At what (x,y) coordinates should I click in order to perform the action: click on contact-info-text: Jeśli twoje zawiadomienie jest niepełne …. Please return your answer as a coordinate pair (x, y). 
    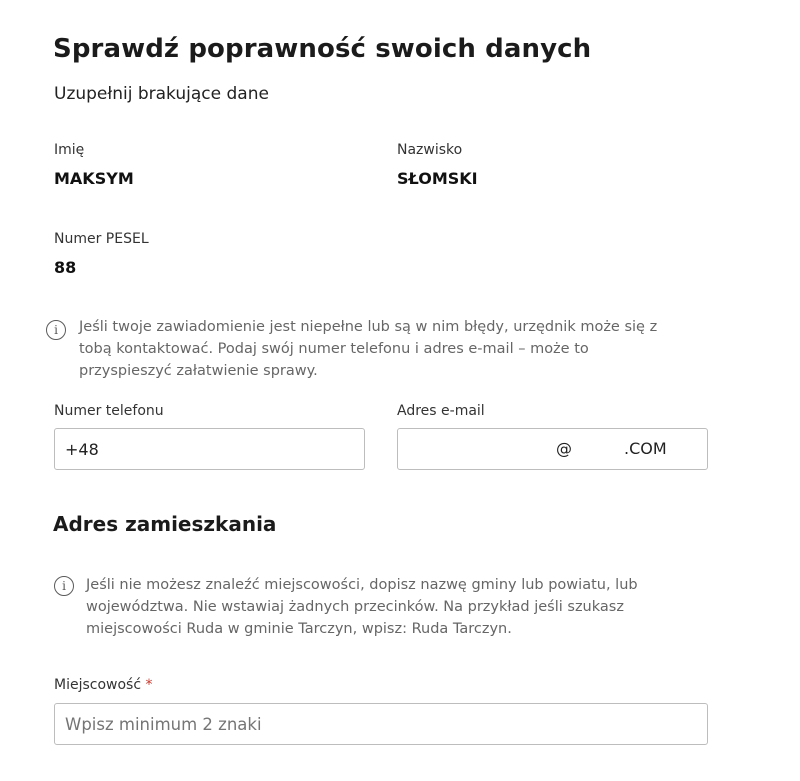
    Looking at the image, I should click on (368, 349).